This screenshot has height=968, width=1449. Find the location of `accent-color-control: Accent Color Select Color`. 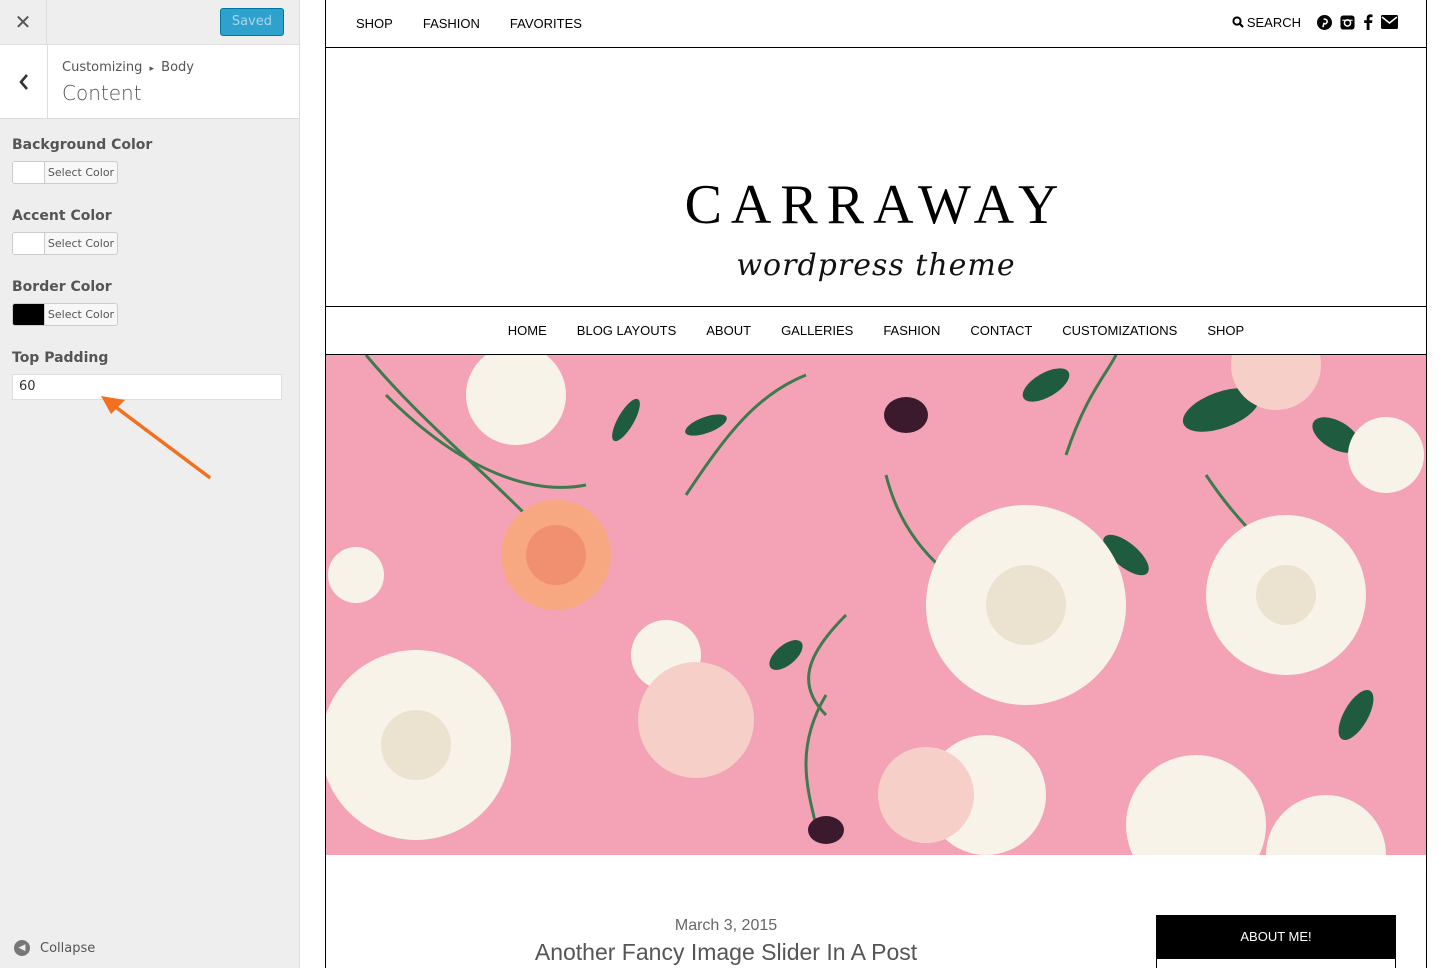

accent-color-control: Accent Color Select Color is located at coordinates (65, 231).